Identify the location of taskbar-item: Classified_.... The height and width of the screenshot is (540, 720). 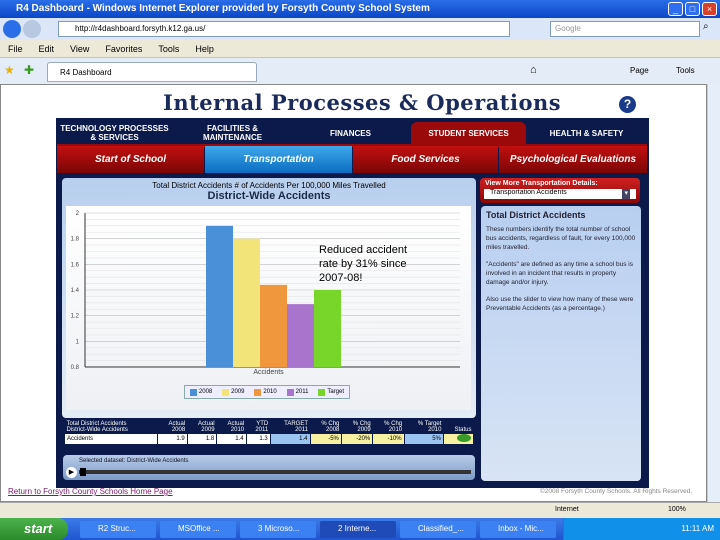
(438, 529).